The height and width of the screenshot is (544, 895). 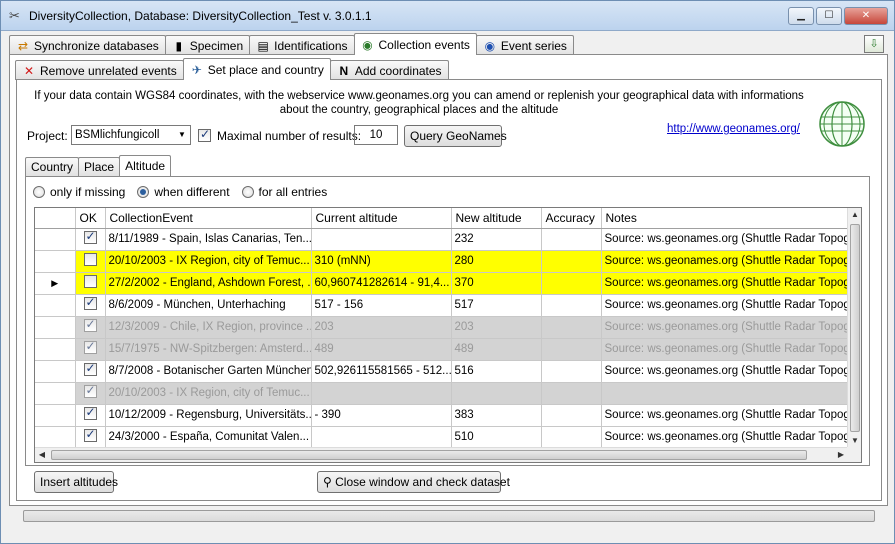 What do you see at coordinates (496, 283) in the screenshot?
I see `new-altitude-cell: 370` at bounding box center [496, 283].